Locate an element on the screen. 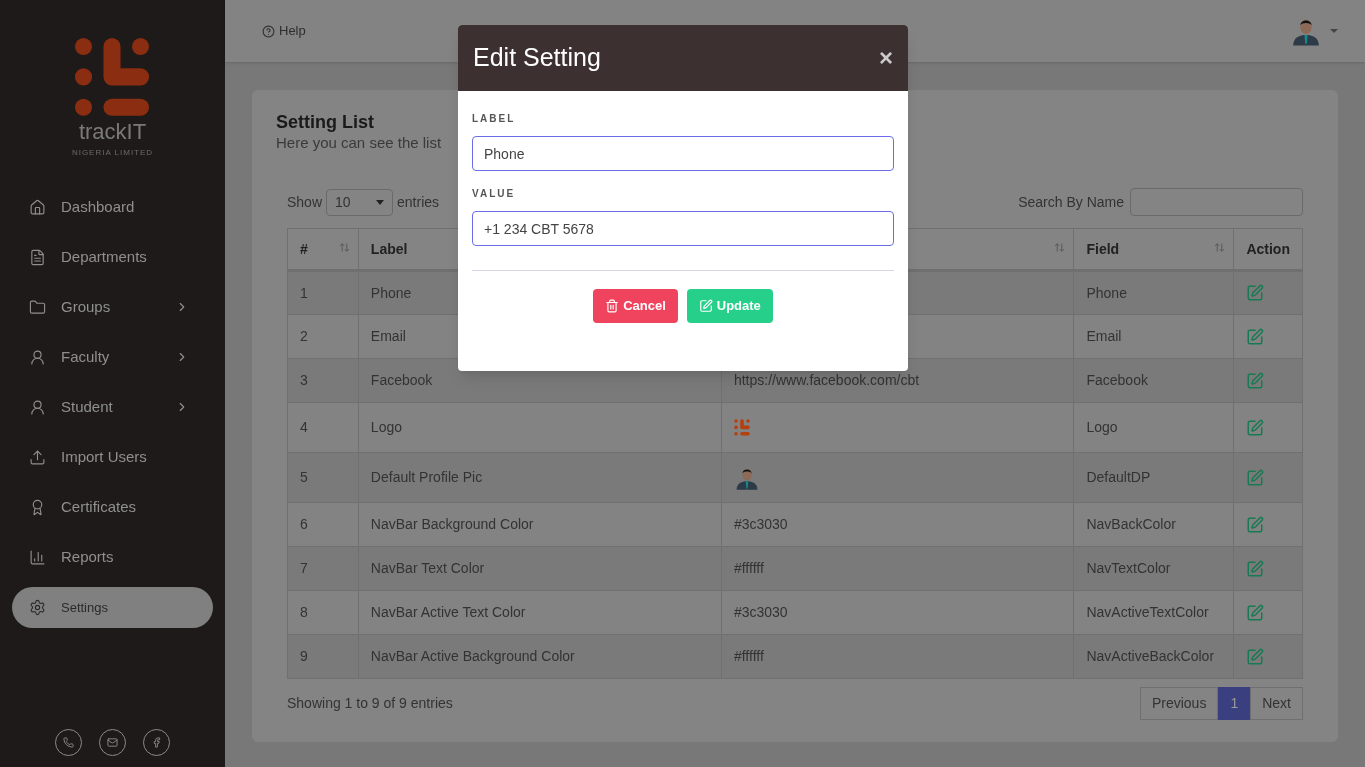  page-size-select: 10 is located at coordinates (360, 202).